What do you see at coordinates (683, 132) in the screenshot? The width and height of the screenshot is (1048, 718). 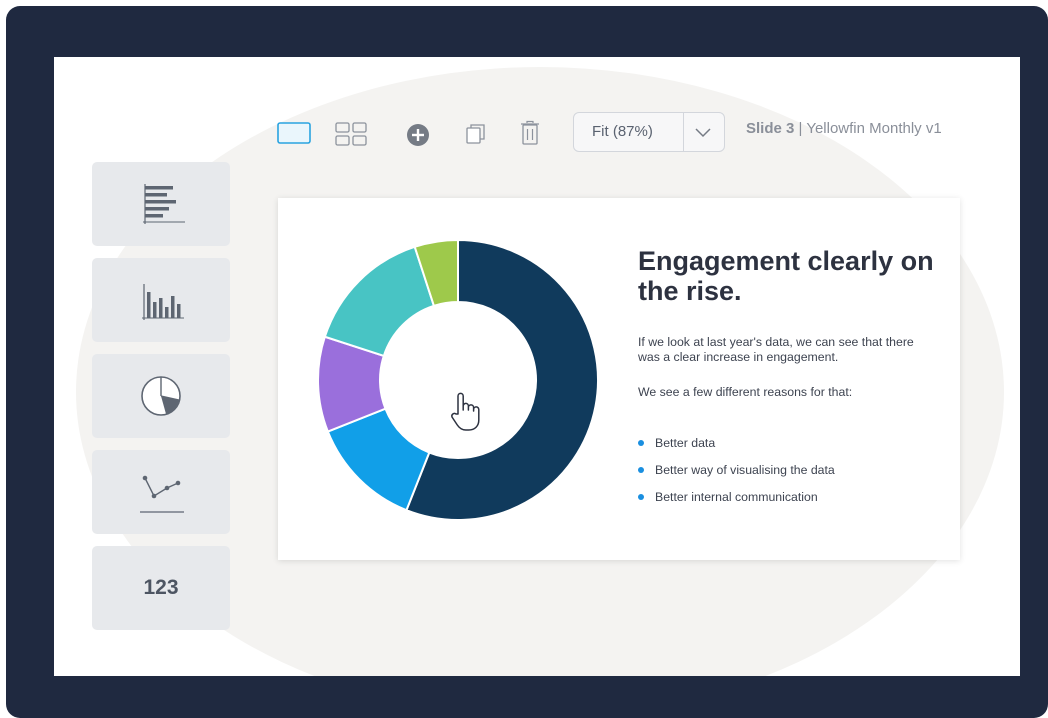 I see `zoom-select-divider` at bounding box center [683, 132].